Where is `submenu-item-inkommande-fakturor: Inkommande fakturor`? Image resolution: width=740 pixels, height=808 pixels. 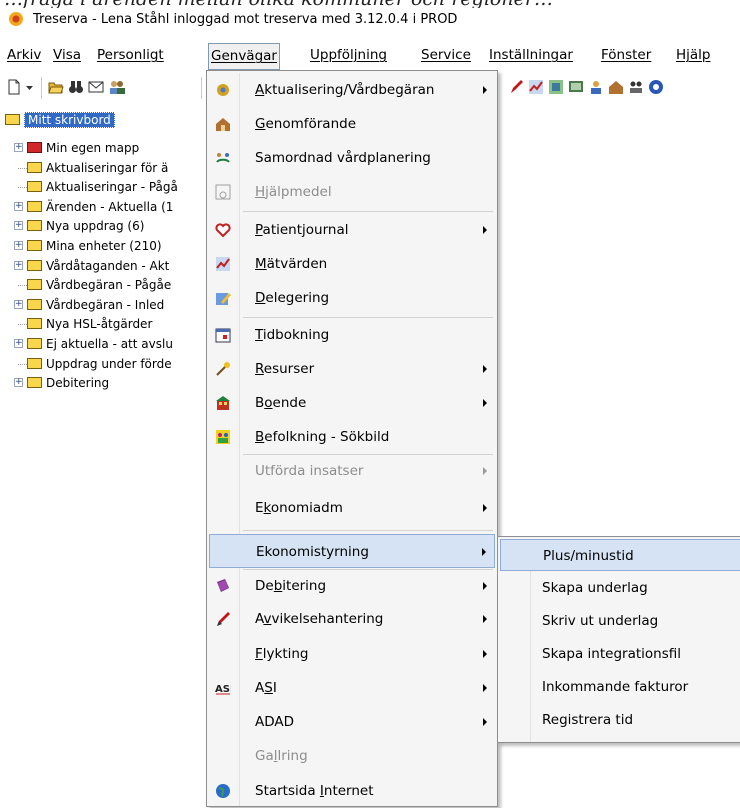 submenu-item-inkommande-fakturor: Inkommande fakturor is located at coordinates (620, 687).